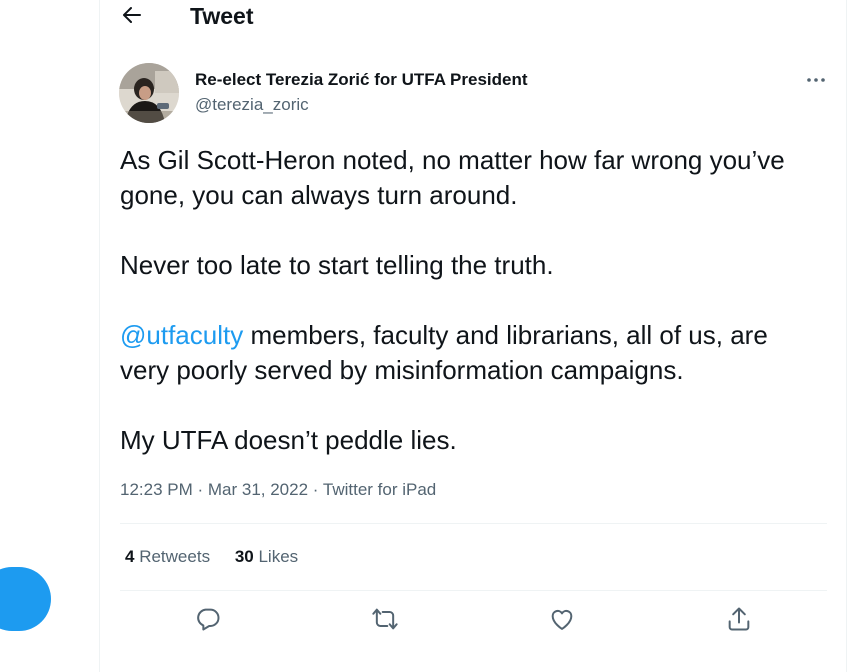  I want to click on more-horizontal-icon, so click(816, 80).